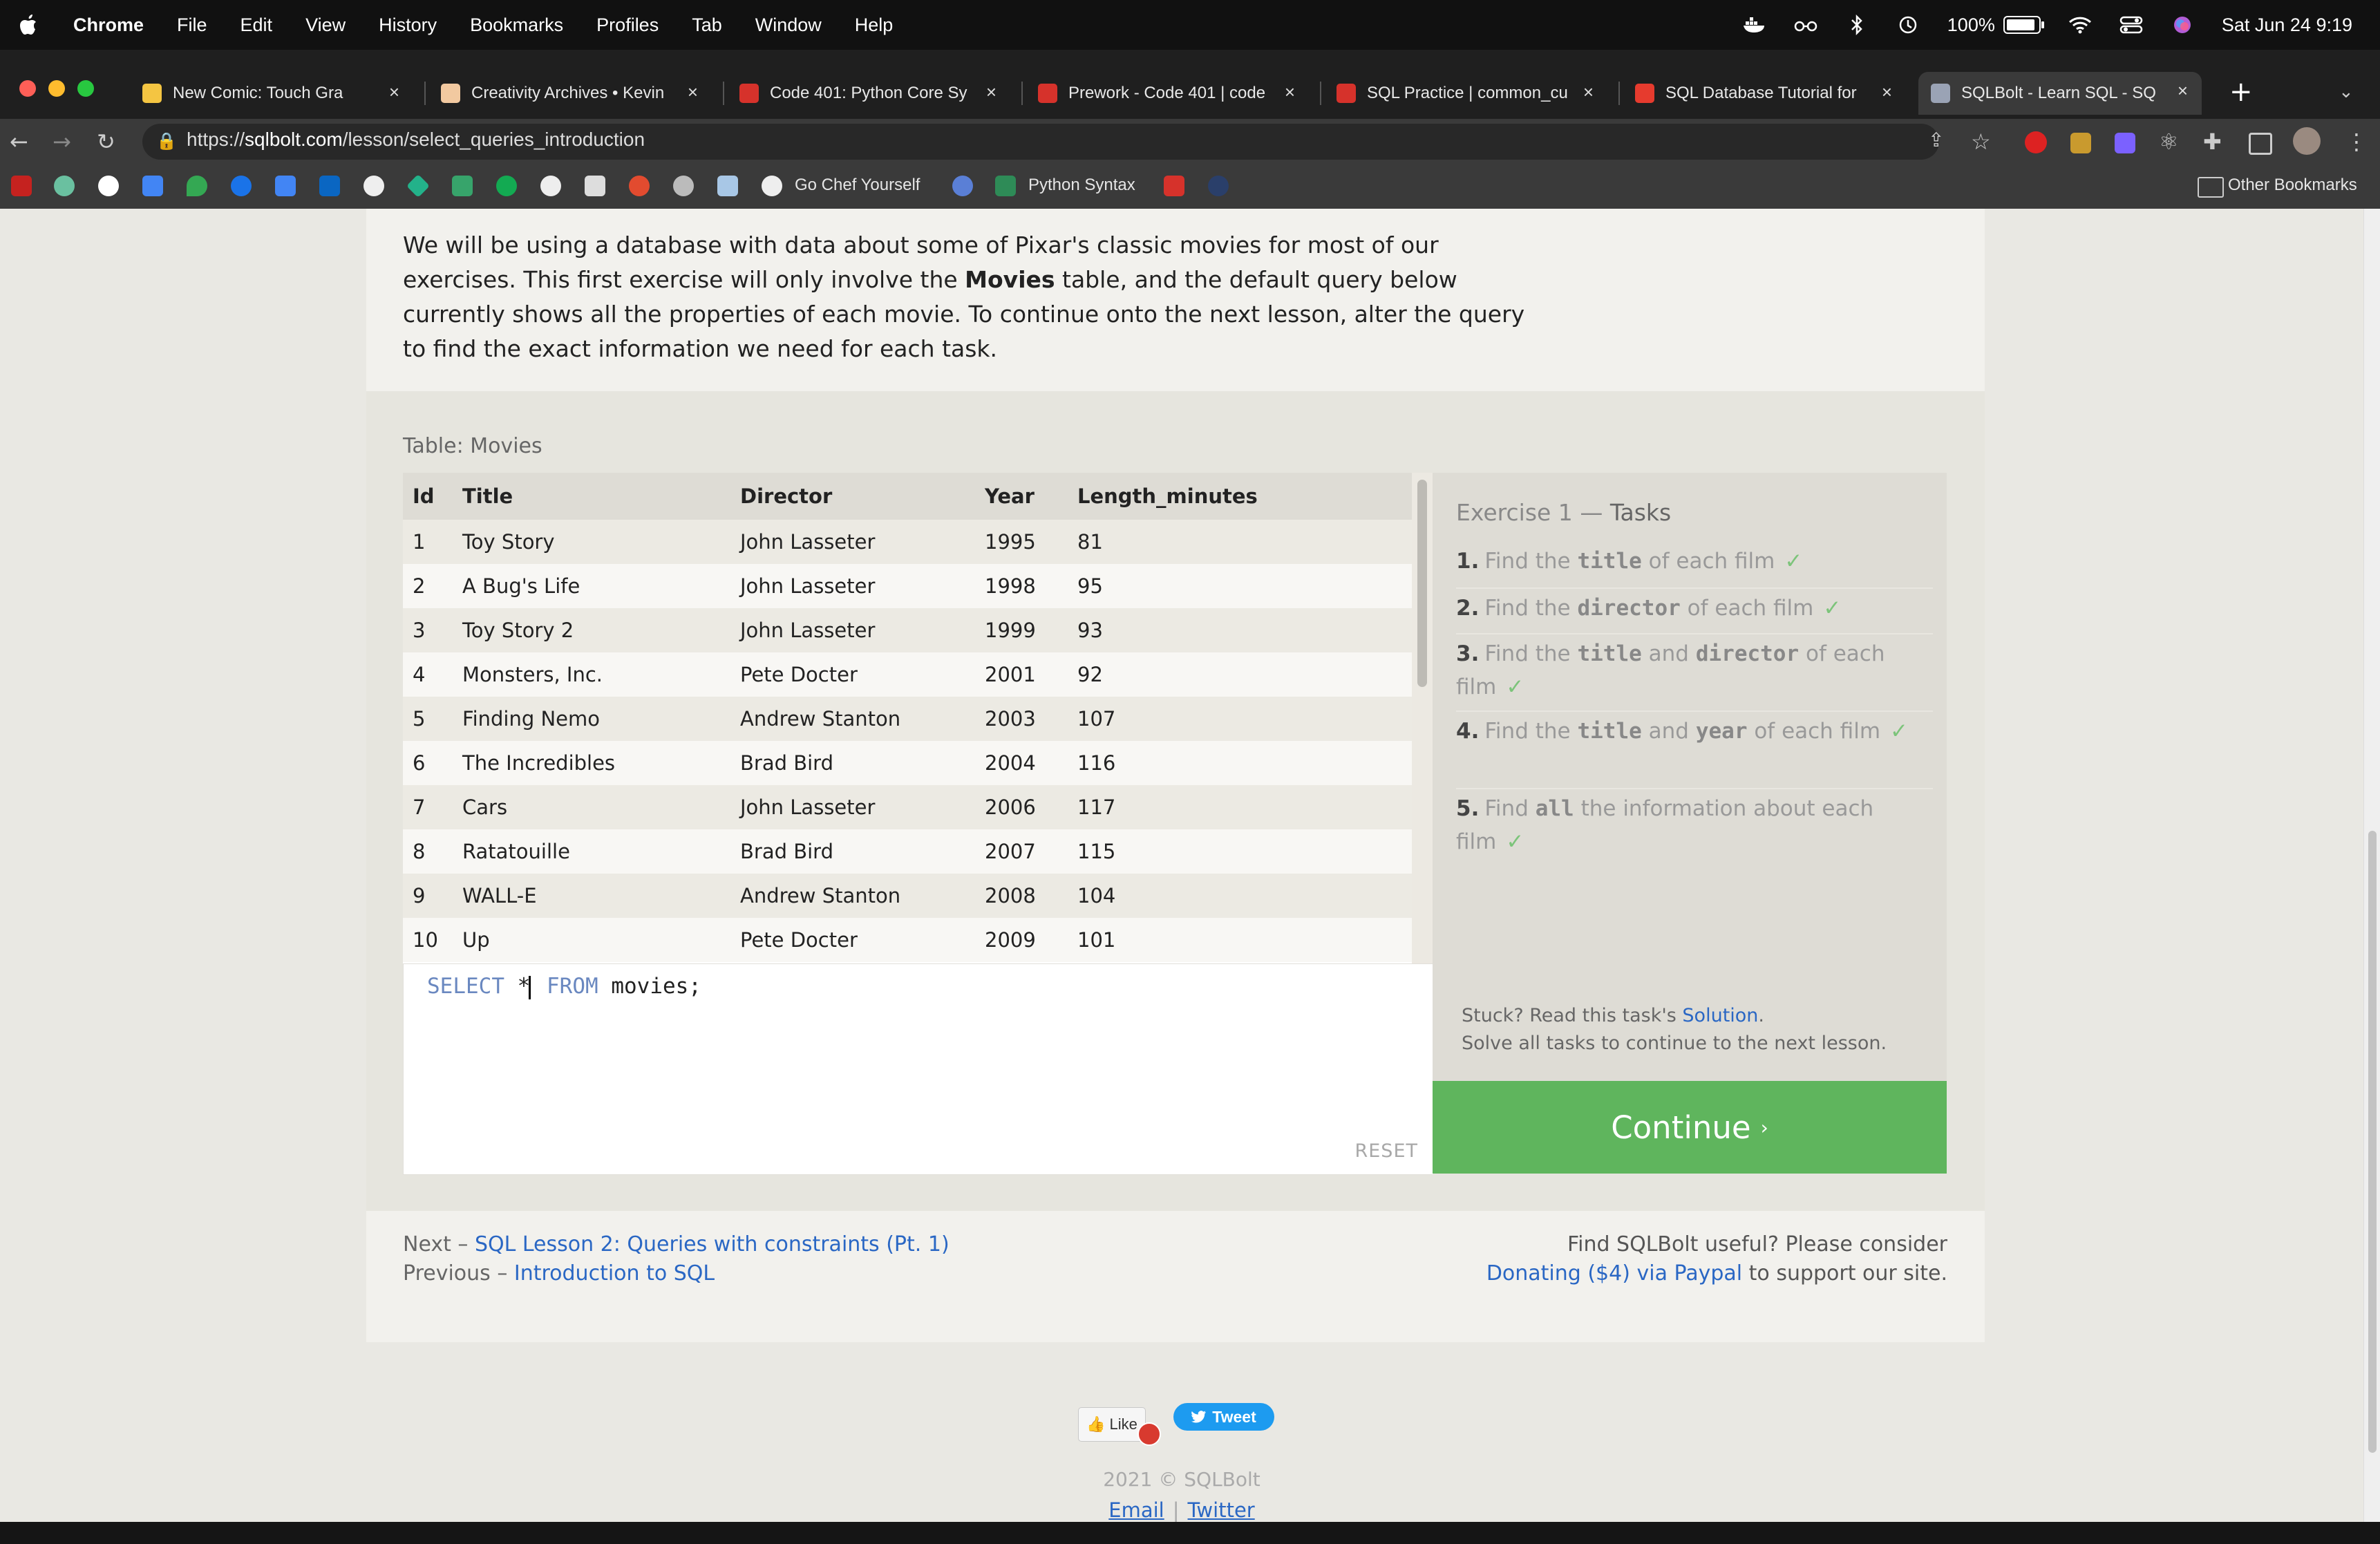  Describe the element at coordinates (1005, 186) in the screenshot. I see `w3schools-bookmark-icon` at that location.